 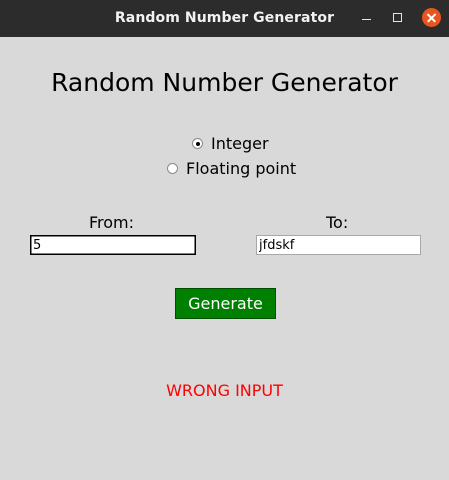 I want to click on radio-floating-point: Floating point, so click(x=231, y=168).